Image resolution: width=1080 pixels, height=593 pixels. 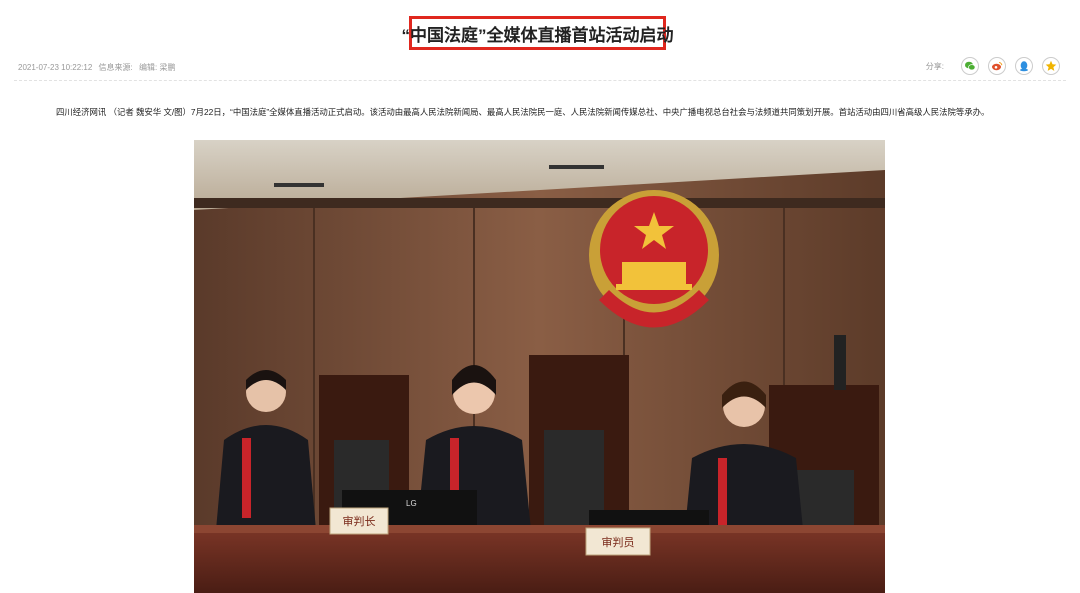 I want to click on weibo-icon, so click(x=997, y=66).